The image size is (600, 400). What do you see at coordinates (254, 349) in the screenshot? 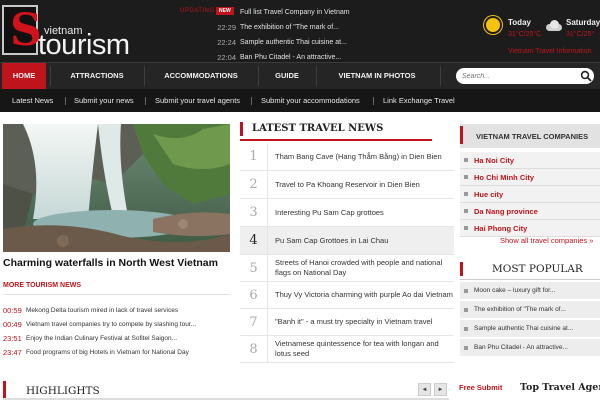
I see `news-number: 8` at bounding box center [254, 349].